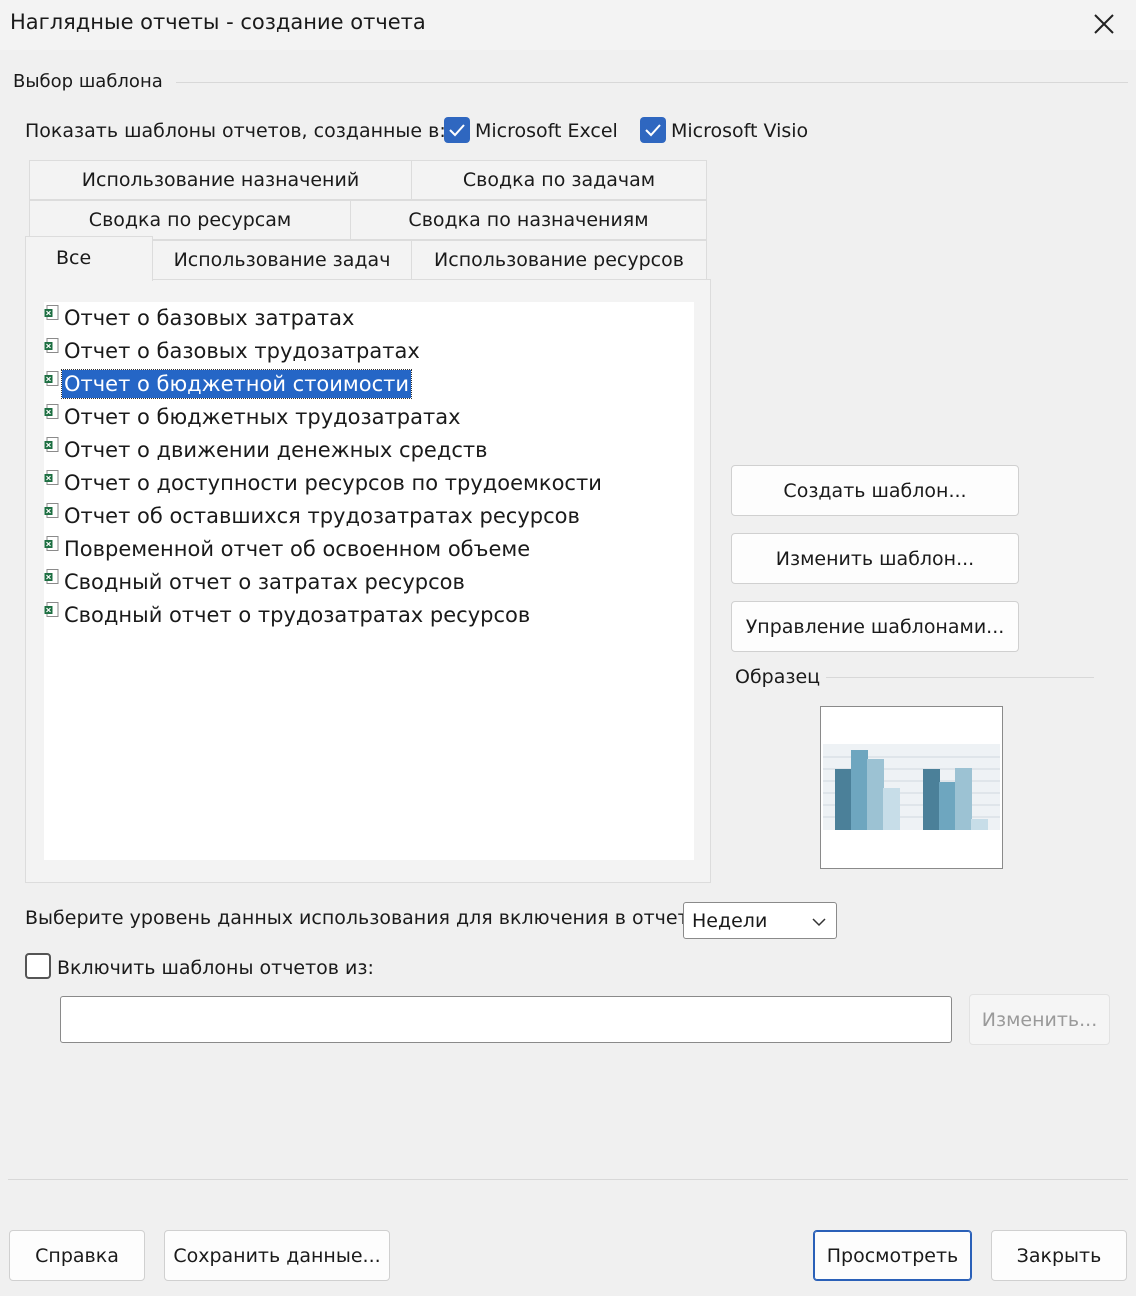 The height and width of the screenshot is (1296, 1136). I want to click on template-group-label: Выбор шаблона, so click(88, 81).